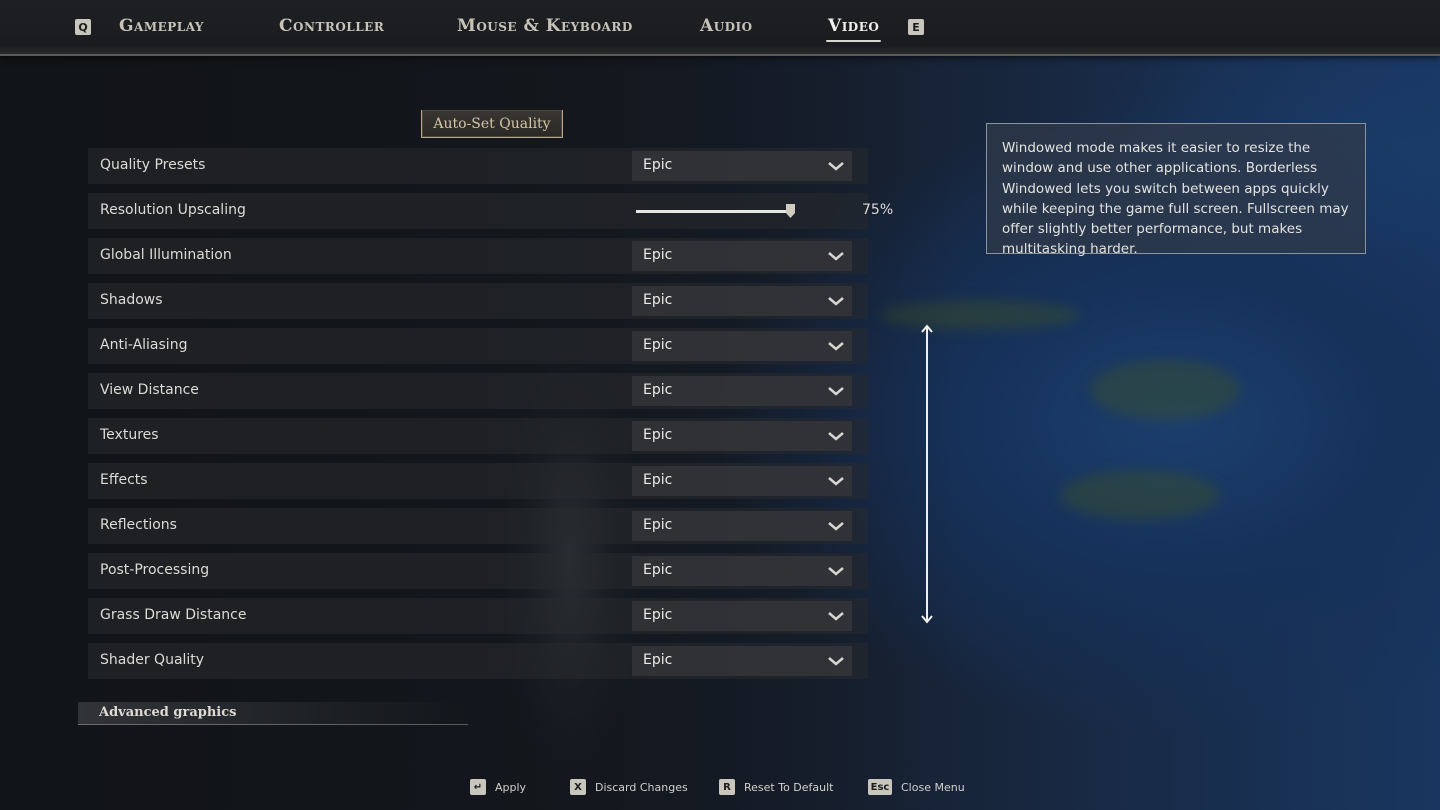  I want to click on global-illumination-dropdown: Epic, so click(742, 256).